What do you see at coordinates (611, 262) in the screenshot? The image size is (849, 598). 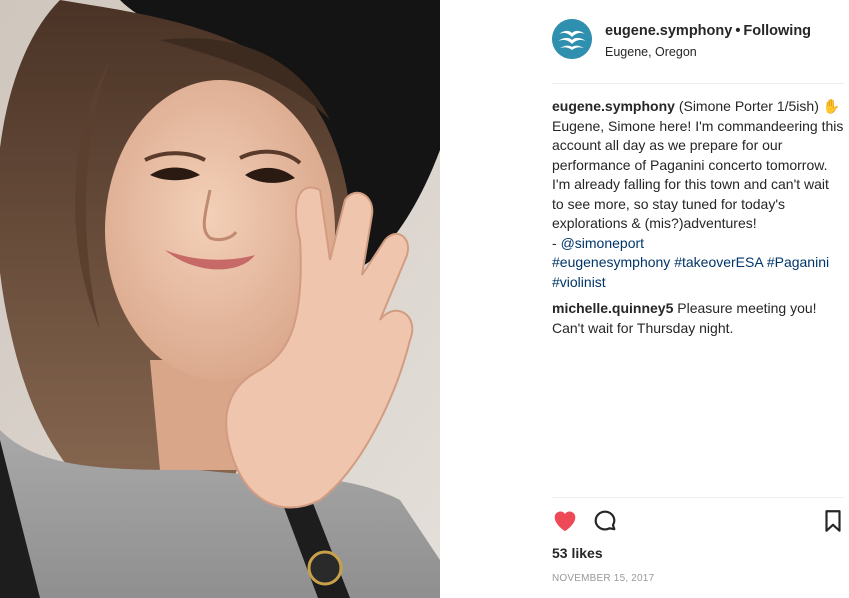 I see `hashtag-link: #eugenesymphony` at bounding box center [611, 262].